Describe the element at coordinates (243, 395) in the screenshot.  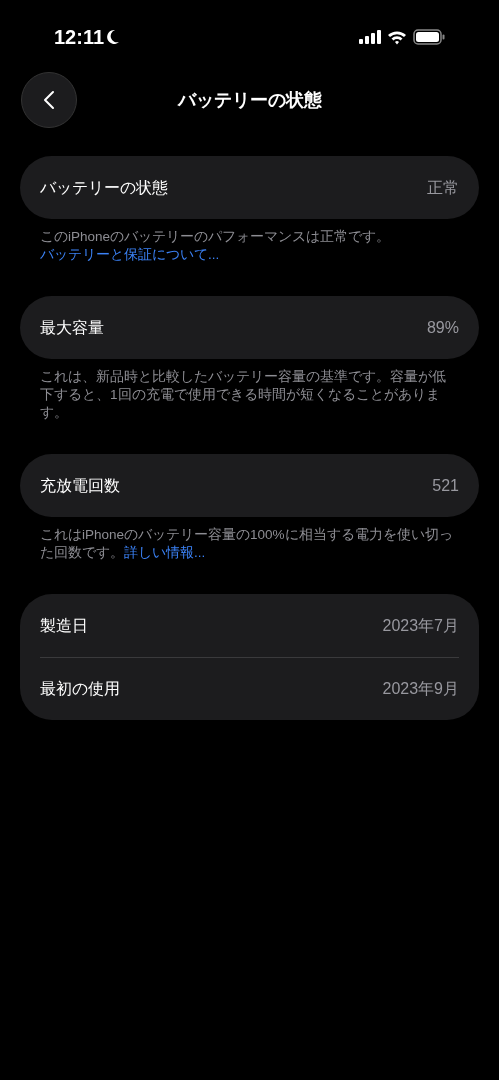
I see `footnote: これは、新品時と比較したバッテリー容量の基準です。容量が低下すると、1回の充電で使用できる時間が短くなることがあります。` at that location.